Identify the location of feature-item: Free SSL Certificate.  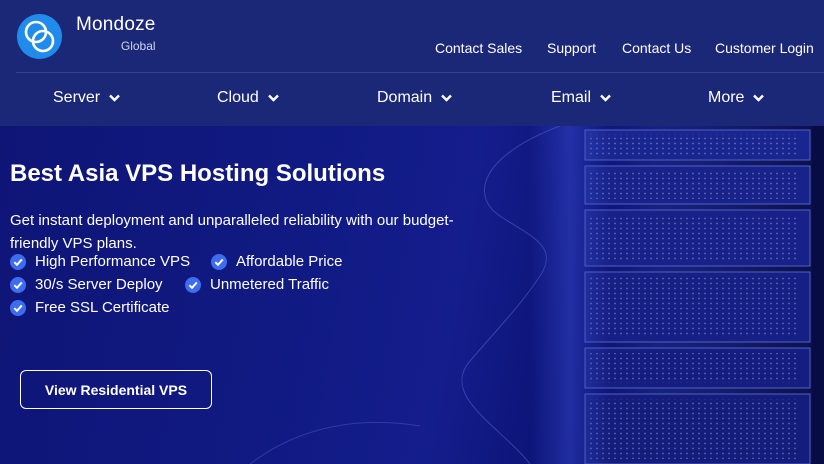
(90, 308).